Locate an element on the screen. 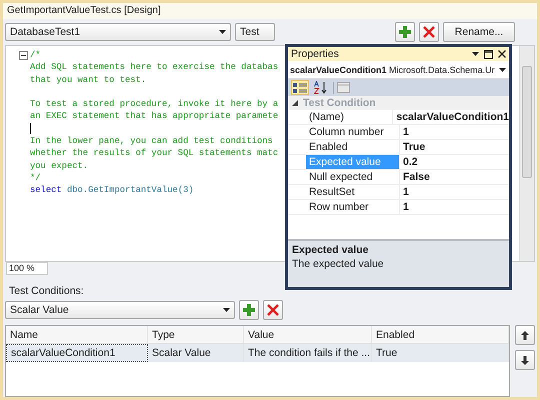 The height and width of the screenshot is (400, 540). up-arrow-icon is located at coordinates (525, 335).